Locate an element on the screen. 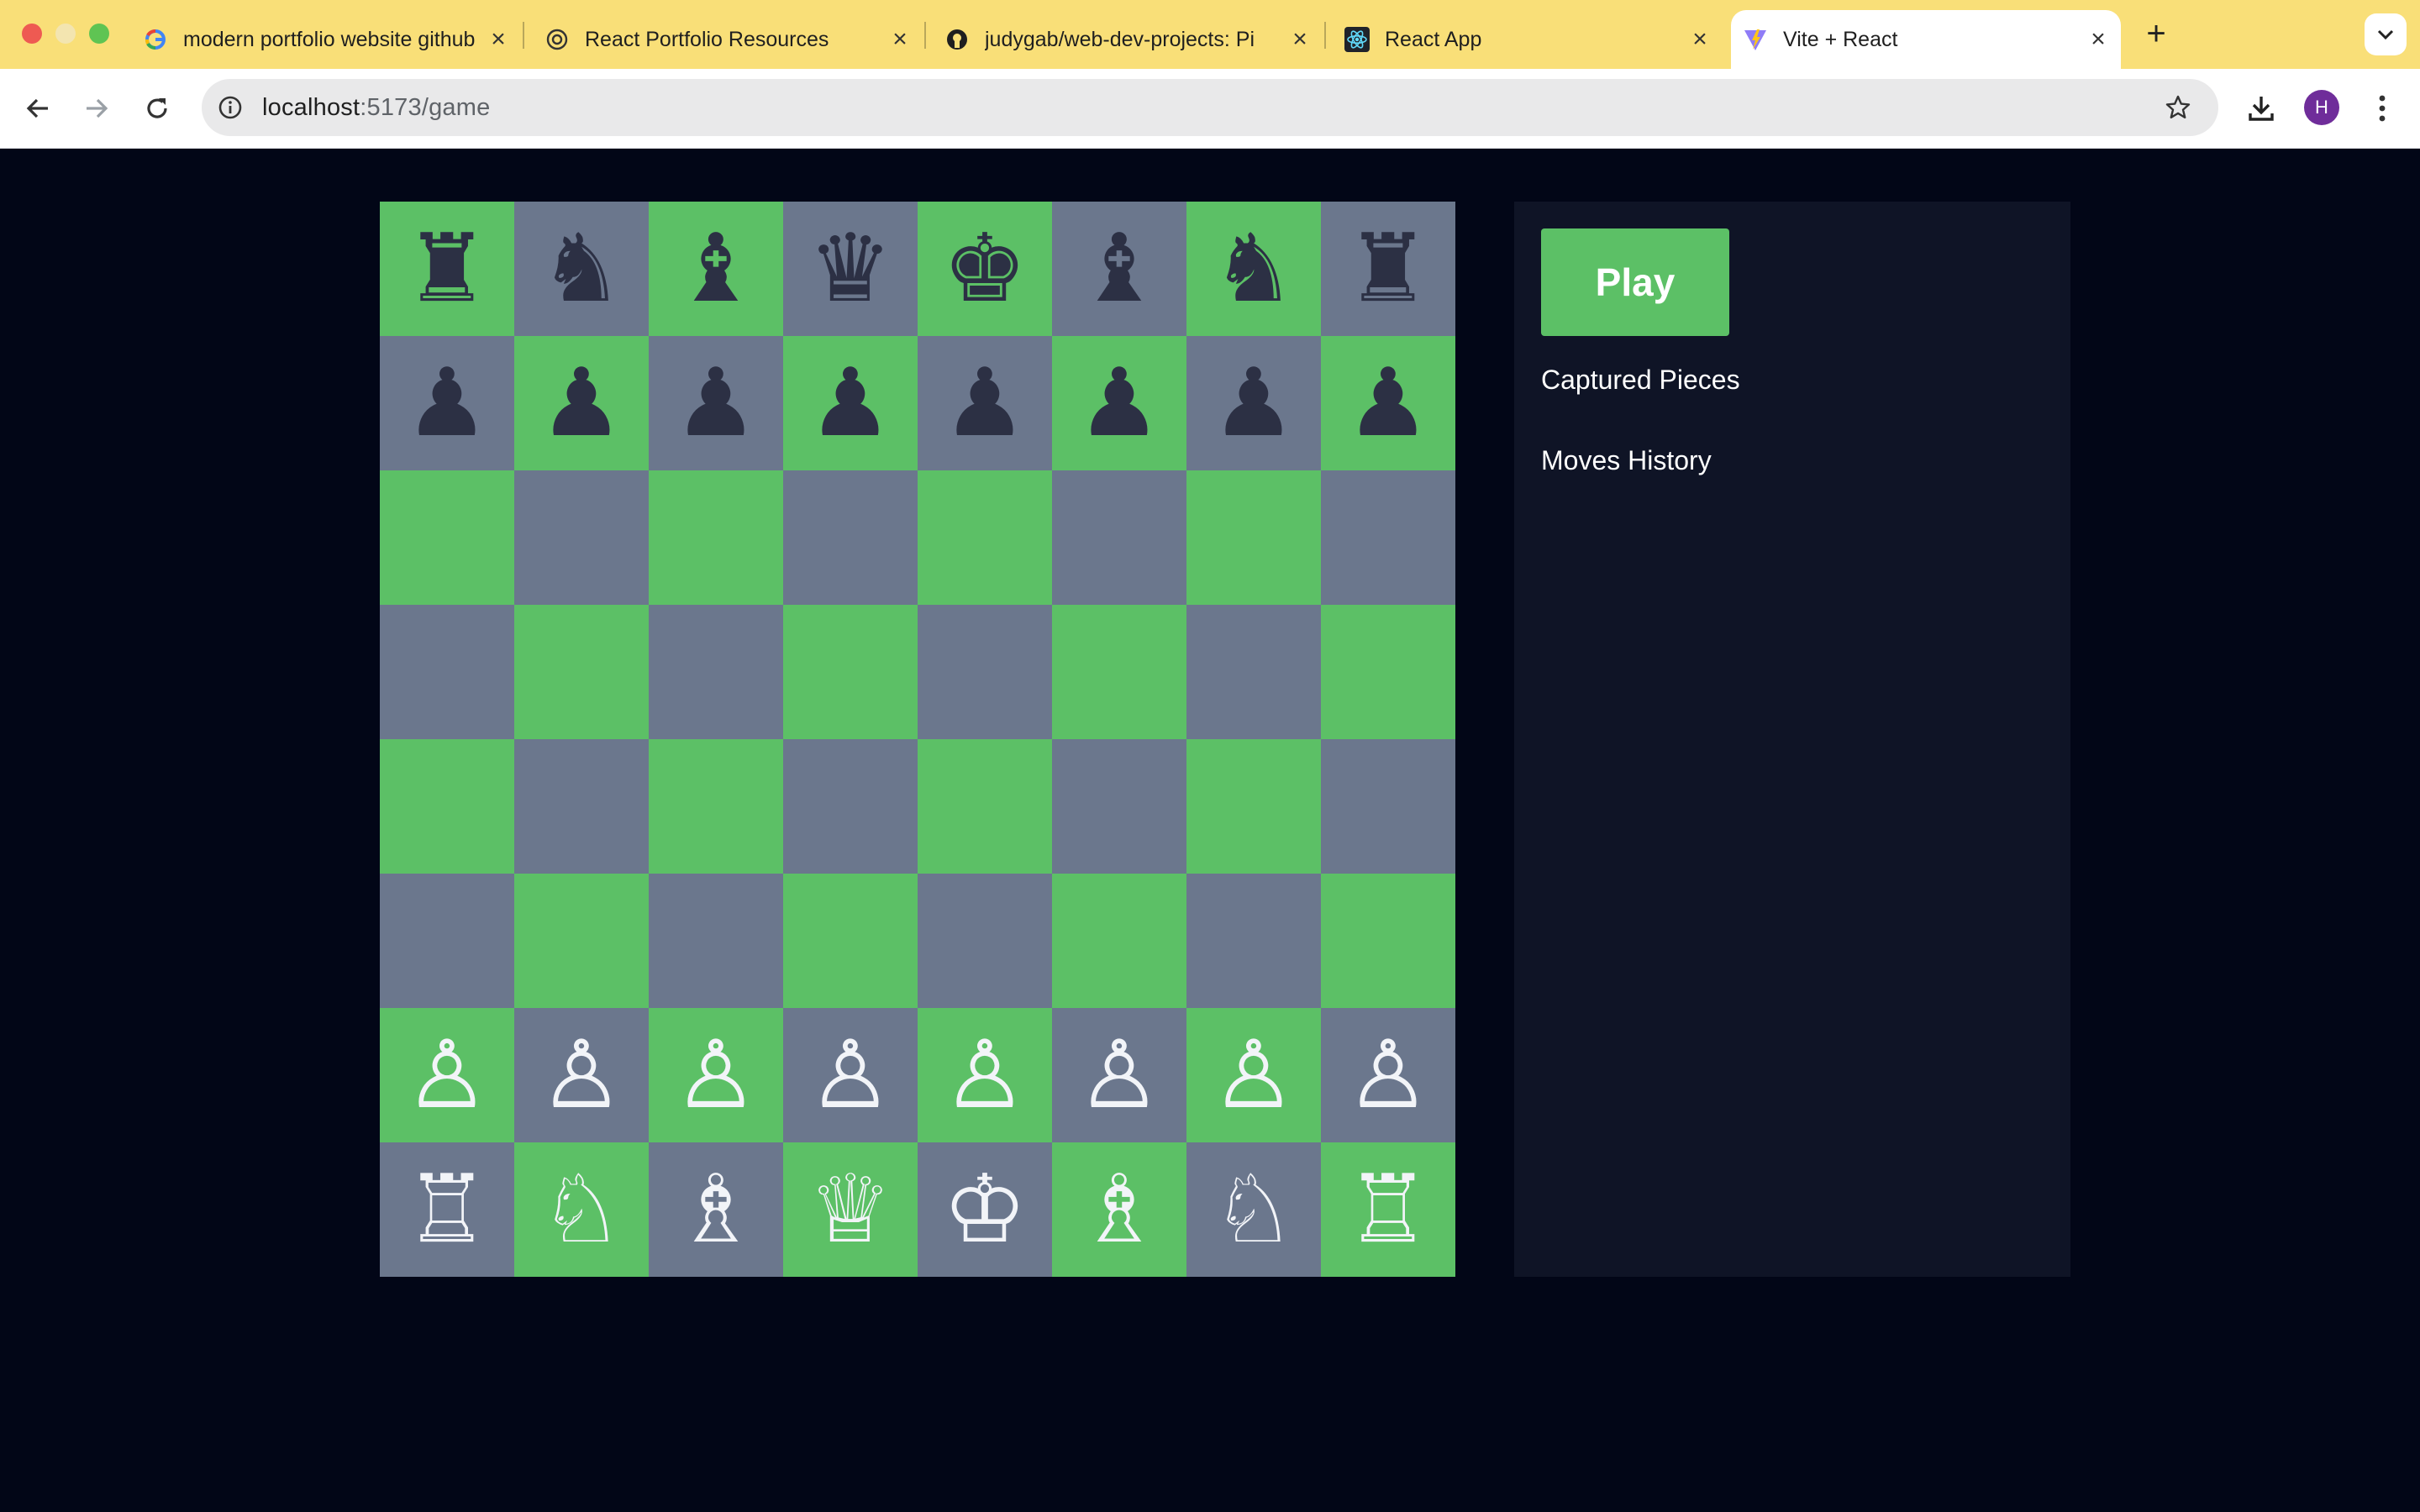 The image size is (2420, 1512). forward-button is located at coordinates (96, 108).